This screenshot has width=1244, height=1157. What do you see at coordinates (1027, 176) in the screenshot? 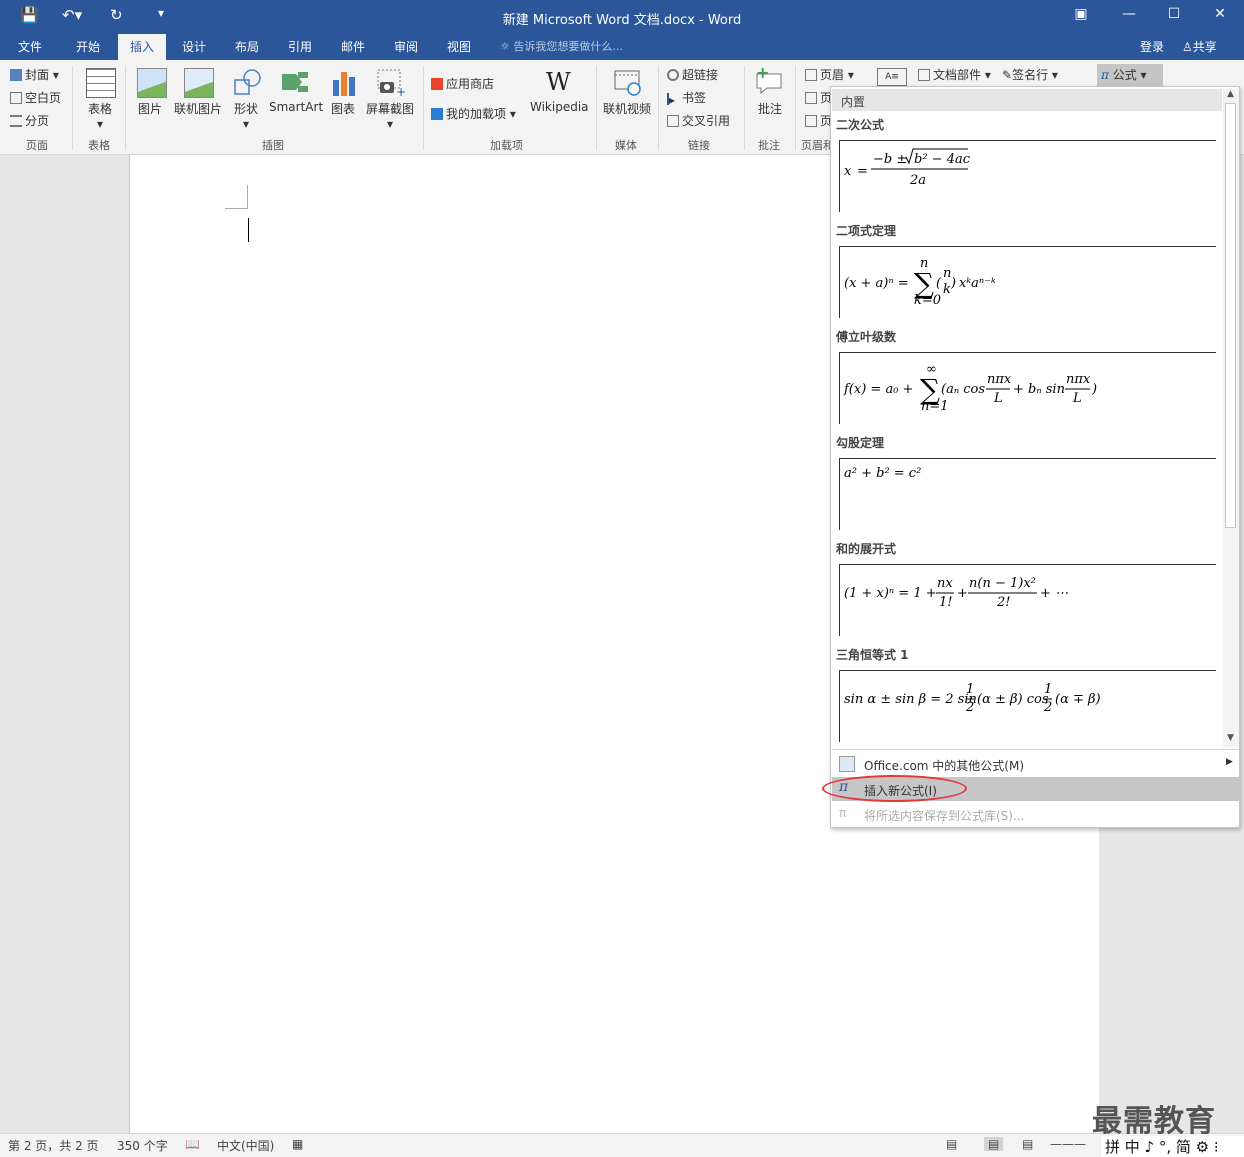
I see `equation-quadratic: x = −b ± b² − 4ac 2a` at bounding box center [1027, 176].